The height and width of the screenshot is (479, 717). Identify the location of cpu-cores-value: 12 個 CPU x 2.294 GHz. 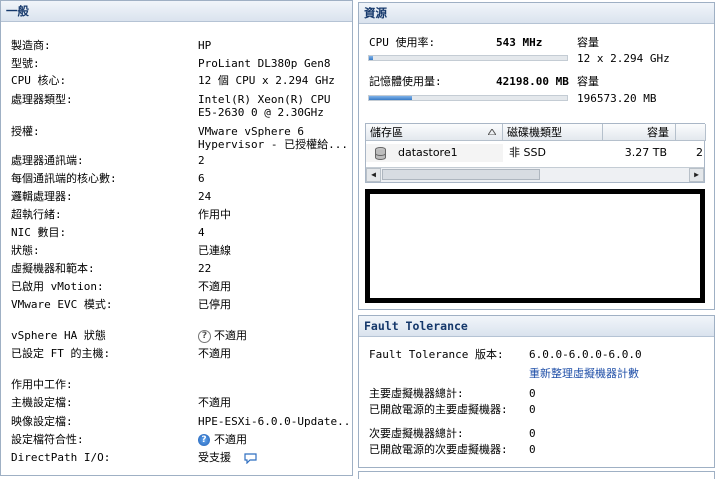
(266, 80).